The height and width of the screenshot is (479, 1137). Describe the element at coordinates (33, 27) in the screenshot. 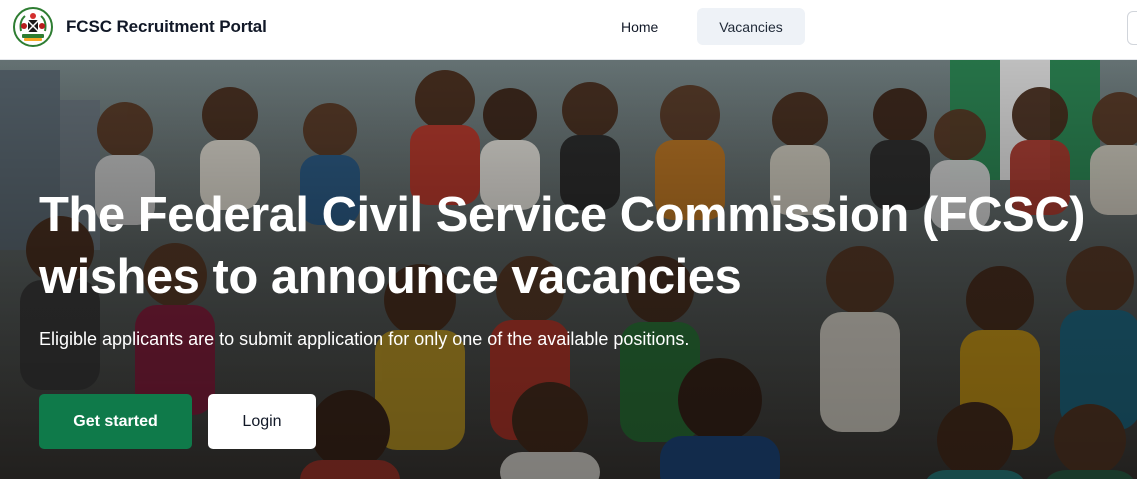

I see `coat-of-arms-logo-icon` at that location.